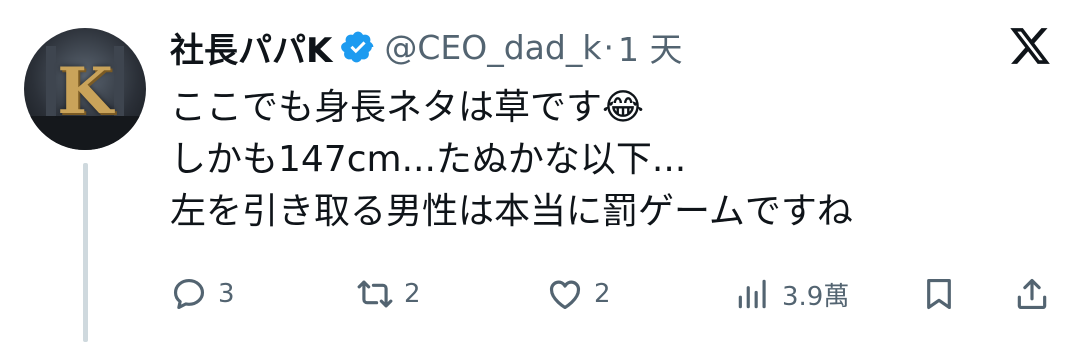 This screenshot has width=1080, height=342. Describe the element at coordinates (511, 211) in the screenshot. I see `tweet-line: 左を引き取る男性は本当に罰ゲームですね` at that location.